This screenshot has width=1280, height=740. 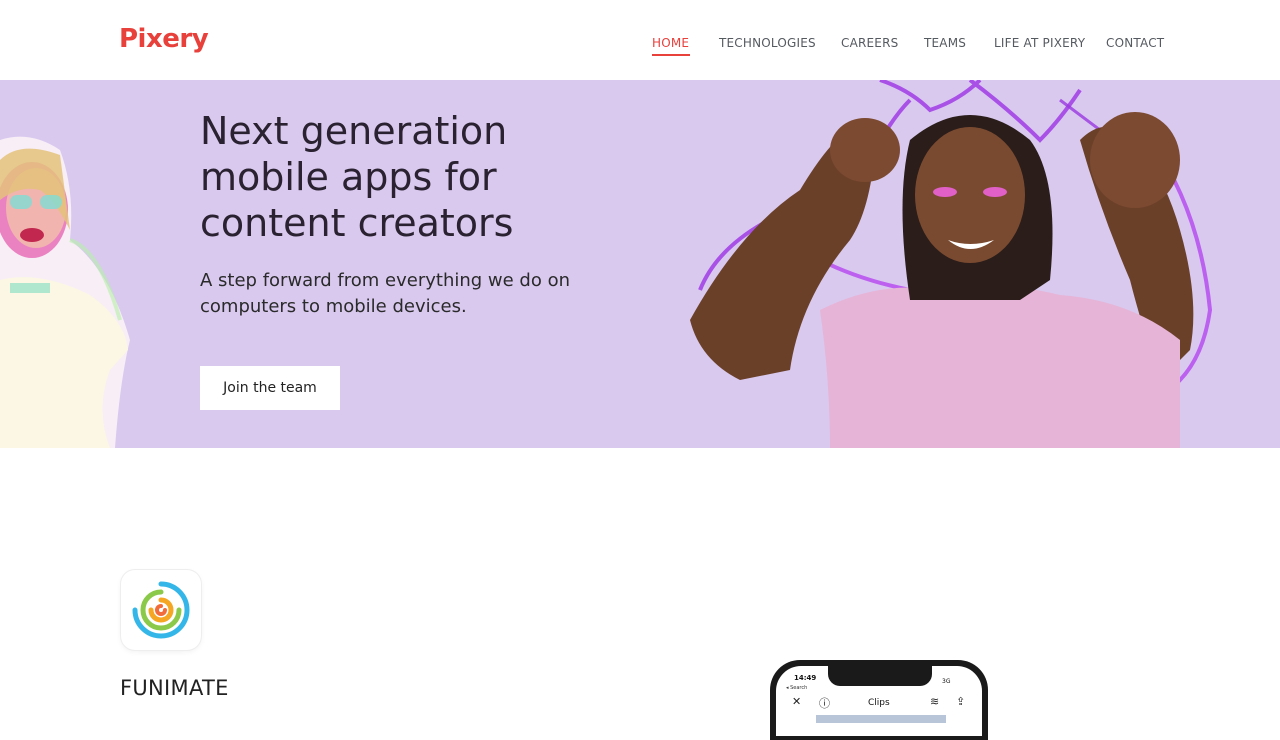 What do you see at coordinates (824, 703) in the screenshot?
I see `help-icon: ⓘ` at bounding box center [824, 703].